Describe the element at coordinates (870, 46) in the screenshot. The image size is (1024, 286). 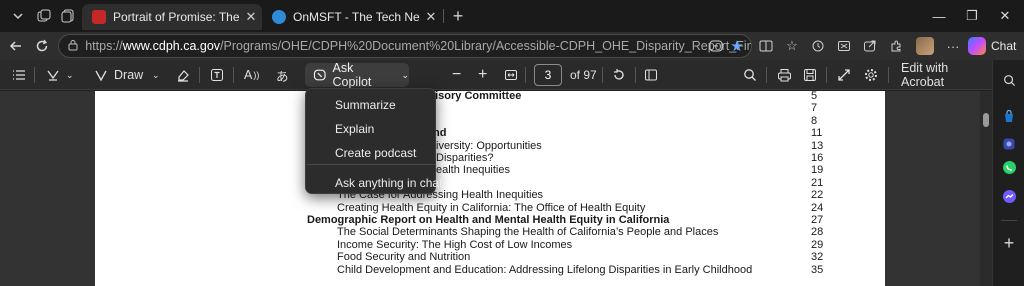
I see `share-icon` at that location.